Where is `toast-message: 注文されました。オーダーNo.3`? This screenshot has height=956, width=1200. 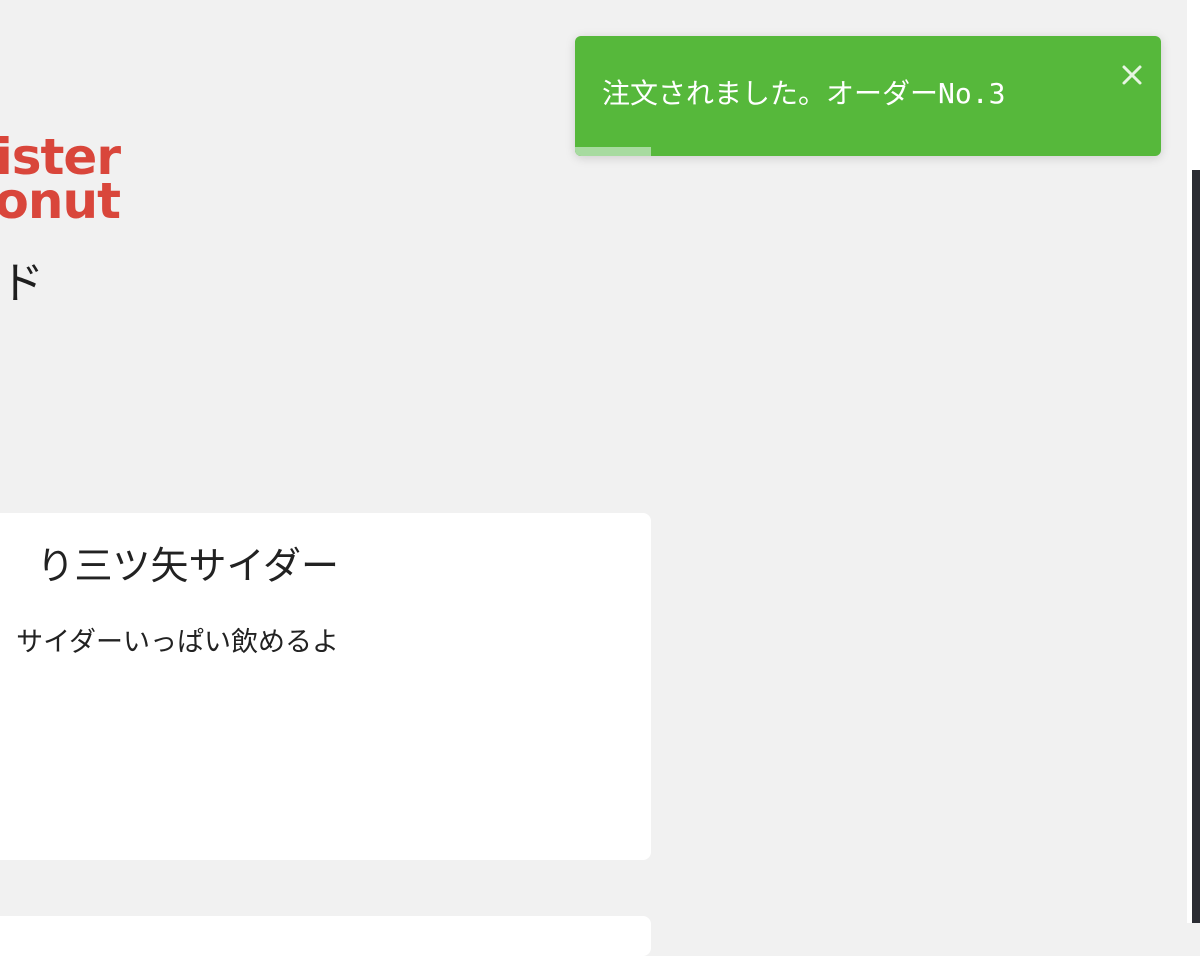
toast-message: 注文されました。オーダーNo.3 is located at coordinates (804, 93).